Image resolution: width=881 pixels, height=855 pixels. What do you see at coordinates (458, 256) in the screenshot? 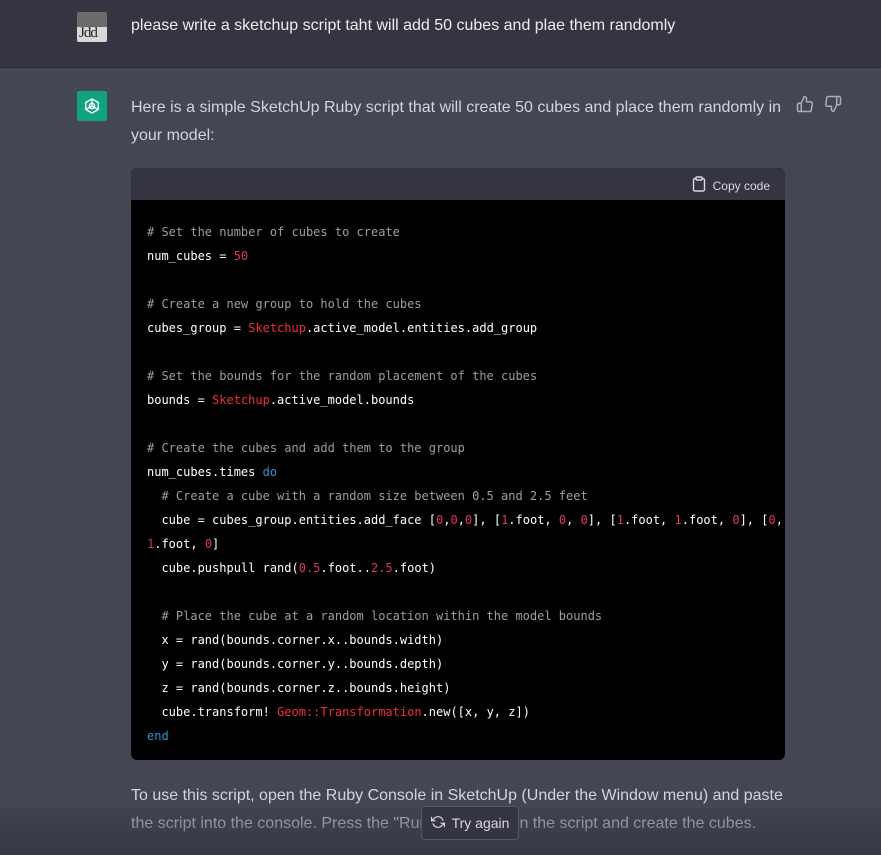
I see `code-line: num_cubes = 50` at bounding box center [458, 256].